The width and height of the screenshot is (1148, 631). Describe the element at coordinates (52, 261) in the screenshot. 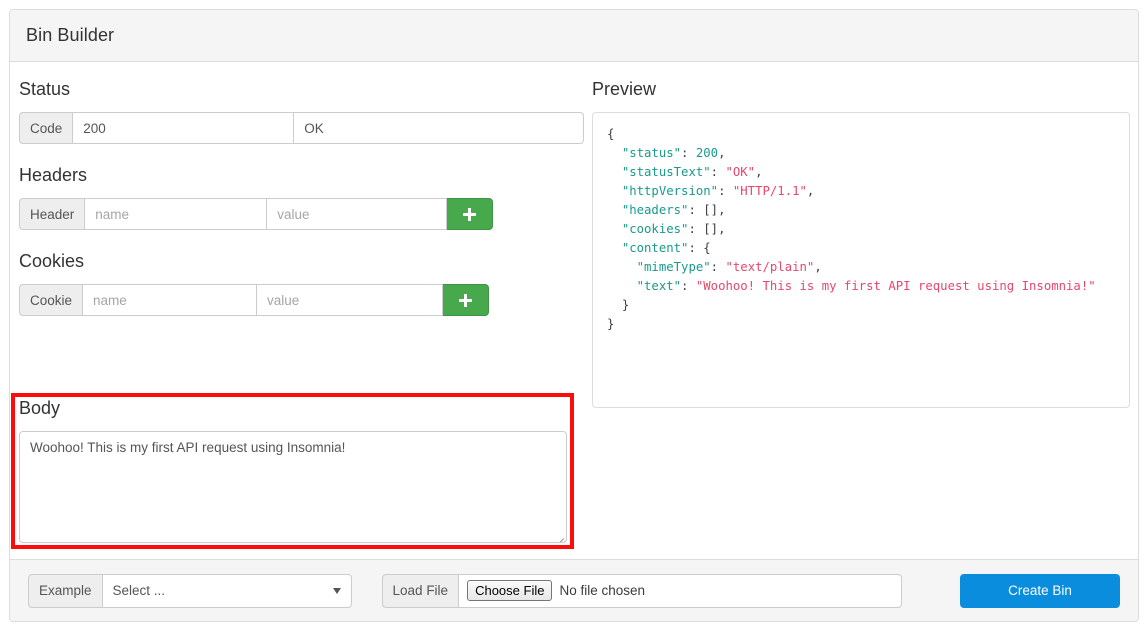

I see `cookies-section-heading: Cookies` at that location.